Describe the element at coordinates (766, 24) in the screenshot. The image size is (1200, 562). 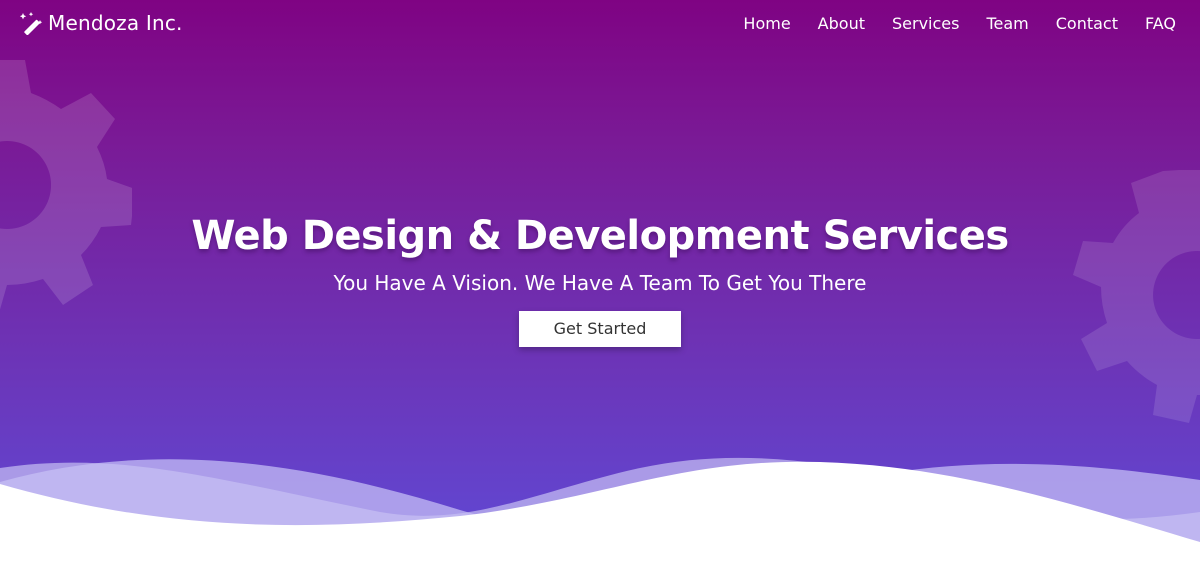
I see `nav-link-home: Home` at that location.